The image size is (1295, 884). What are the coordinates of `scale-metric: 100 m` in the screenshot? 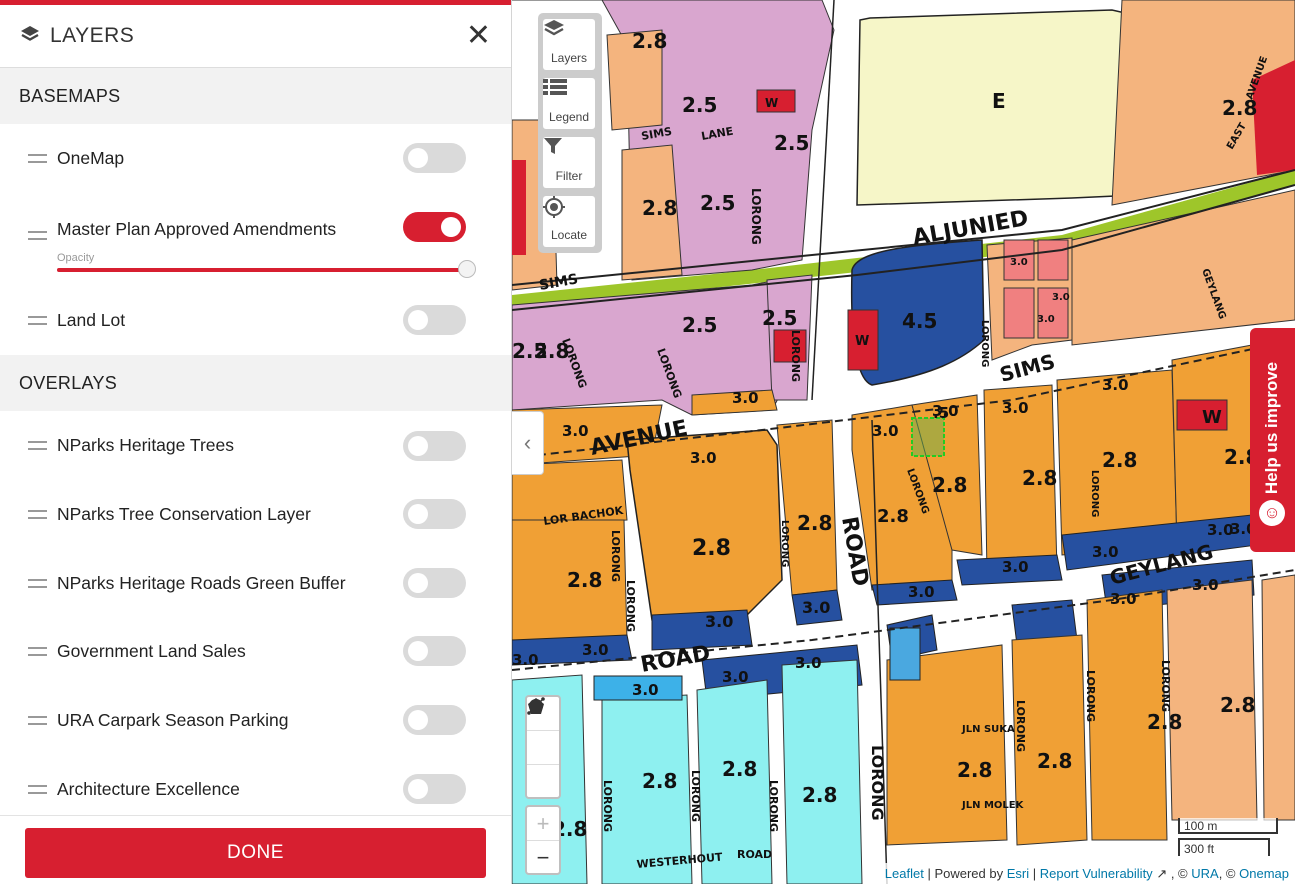 It's located at (1228, 826).